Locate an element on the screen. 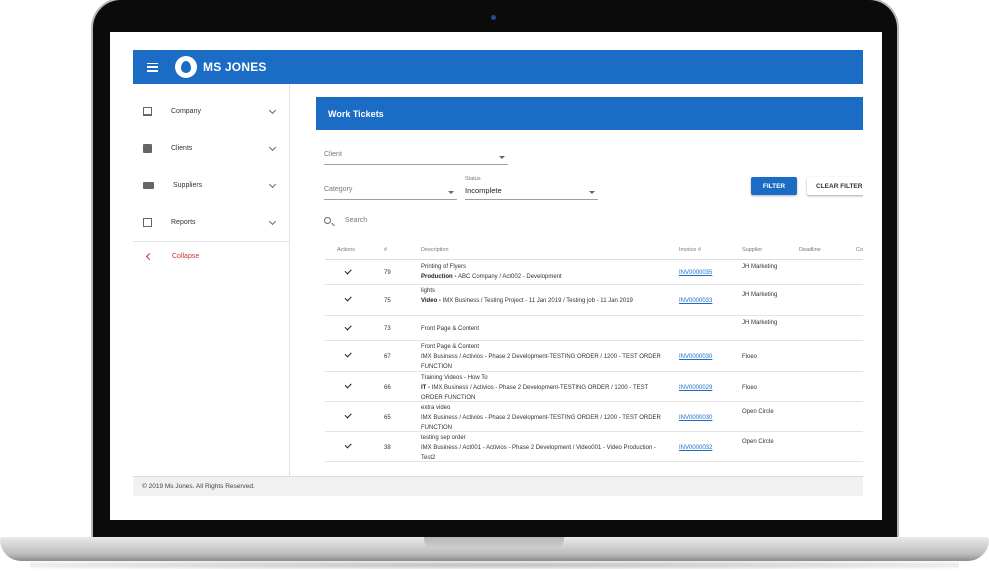  menu-icon is located at coordinates (152, 67).